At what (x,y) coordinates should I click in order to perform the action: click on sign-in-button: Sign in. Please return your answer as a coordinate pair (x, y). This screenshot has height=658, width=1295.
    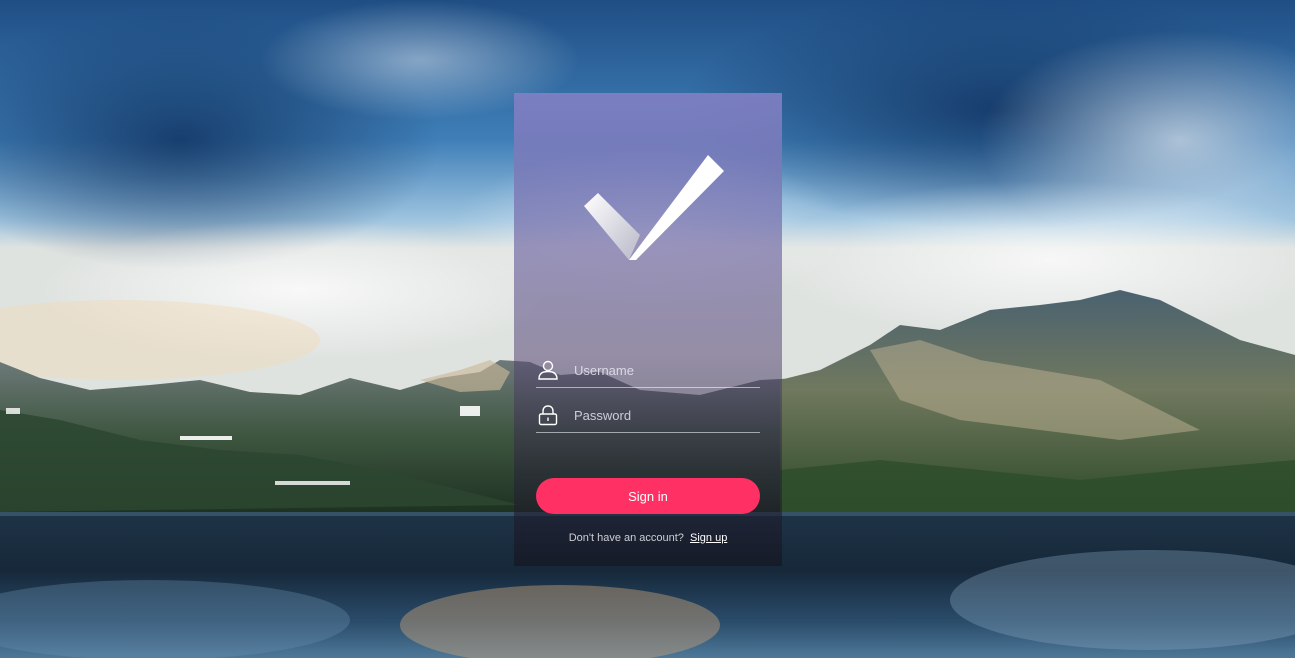
    Looking at the image, I should click on (648, 496).